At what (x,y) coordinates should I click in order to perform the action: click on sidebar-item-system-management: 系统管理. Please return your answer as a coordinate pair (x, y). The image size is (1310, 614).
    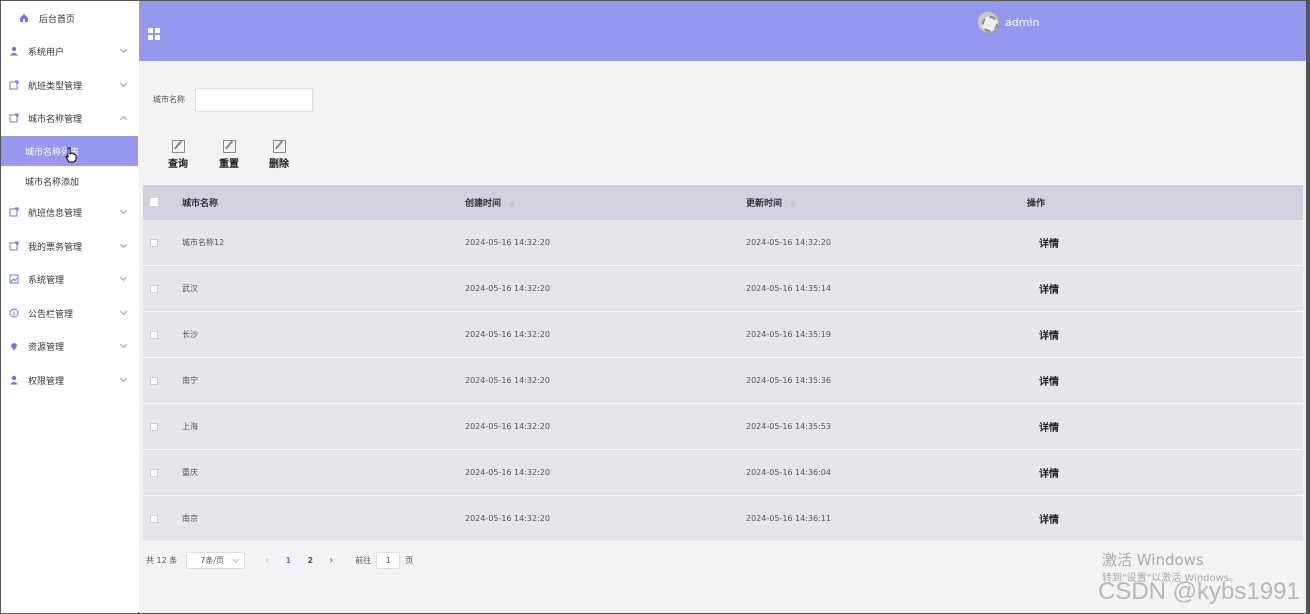
    Looking at the image, I should click on (69, 279).